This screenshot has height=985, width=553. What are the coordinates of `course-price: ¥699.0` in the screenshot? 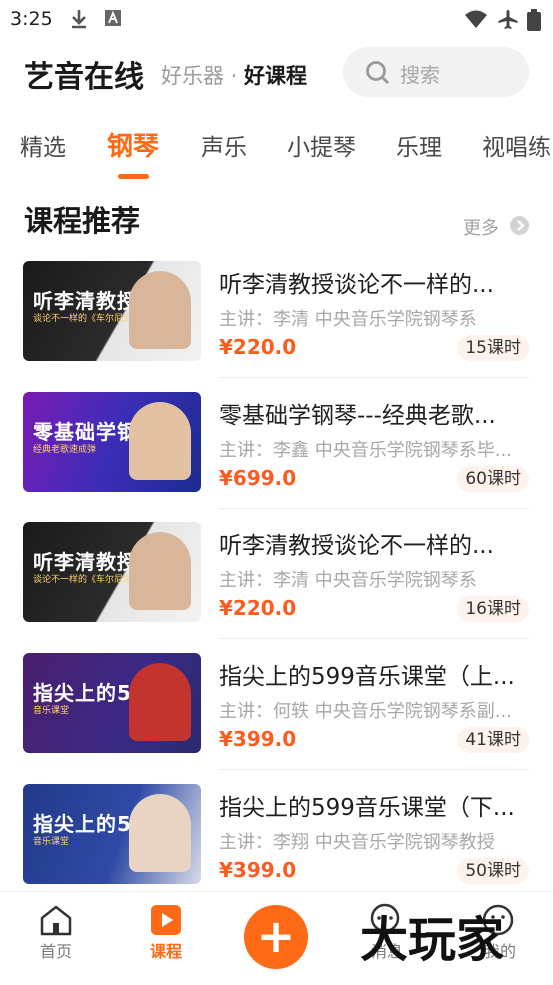 It's located at (258, 478).